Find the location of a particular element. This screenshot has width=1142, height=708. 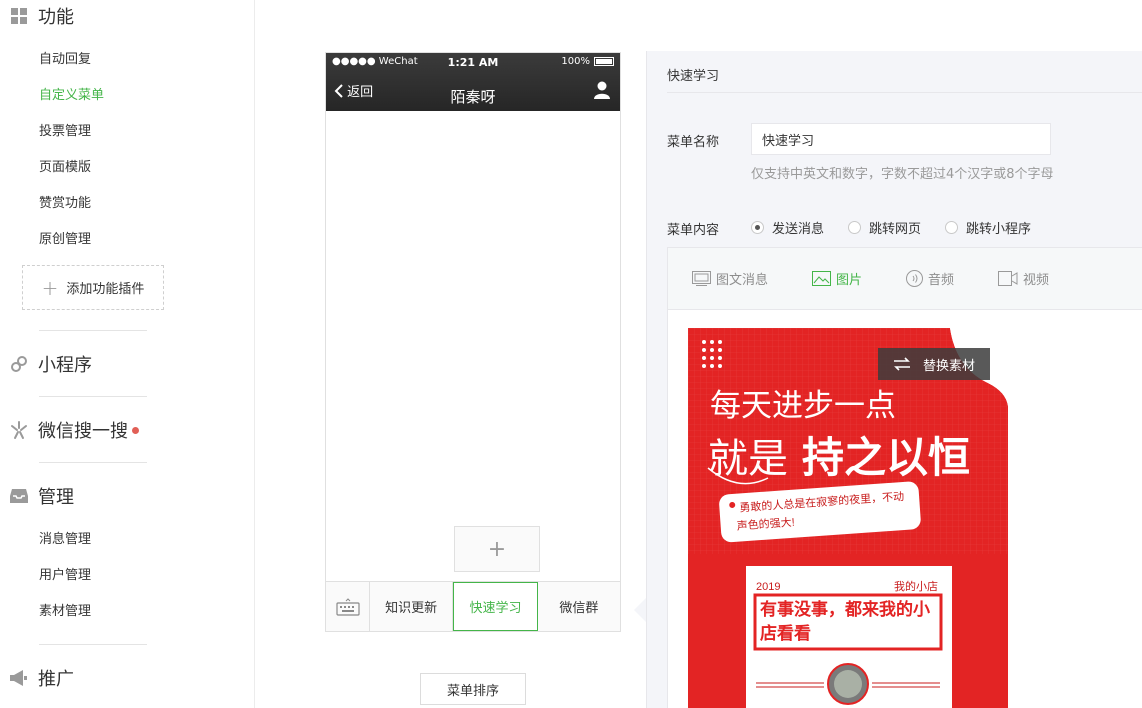

tab-article: 图文消息 is located at coordinates (730, 278).